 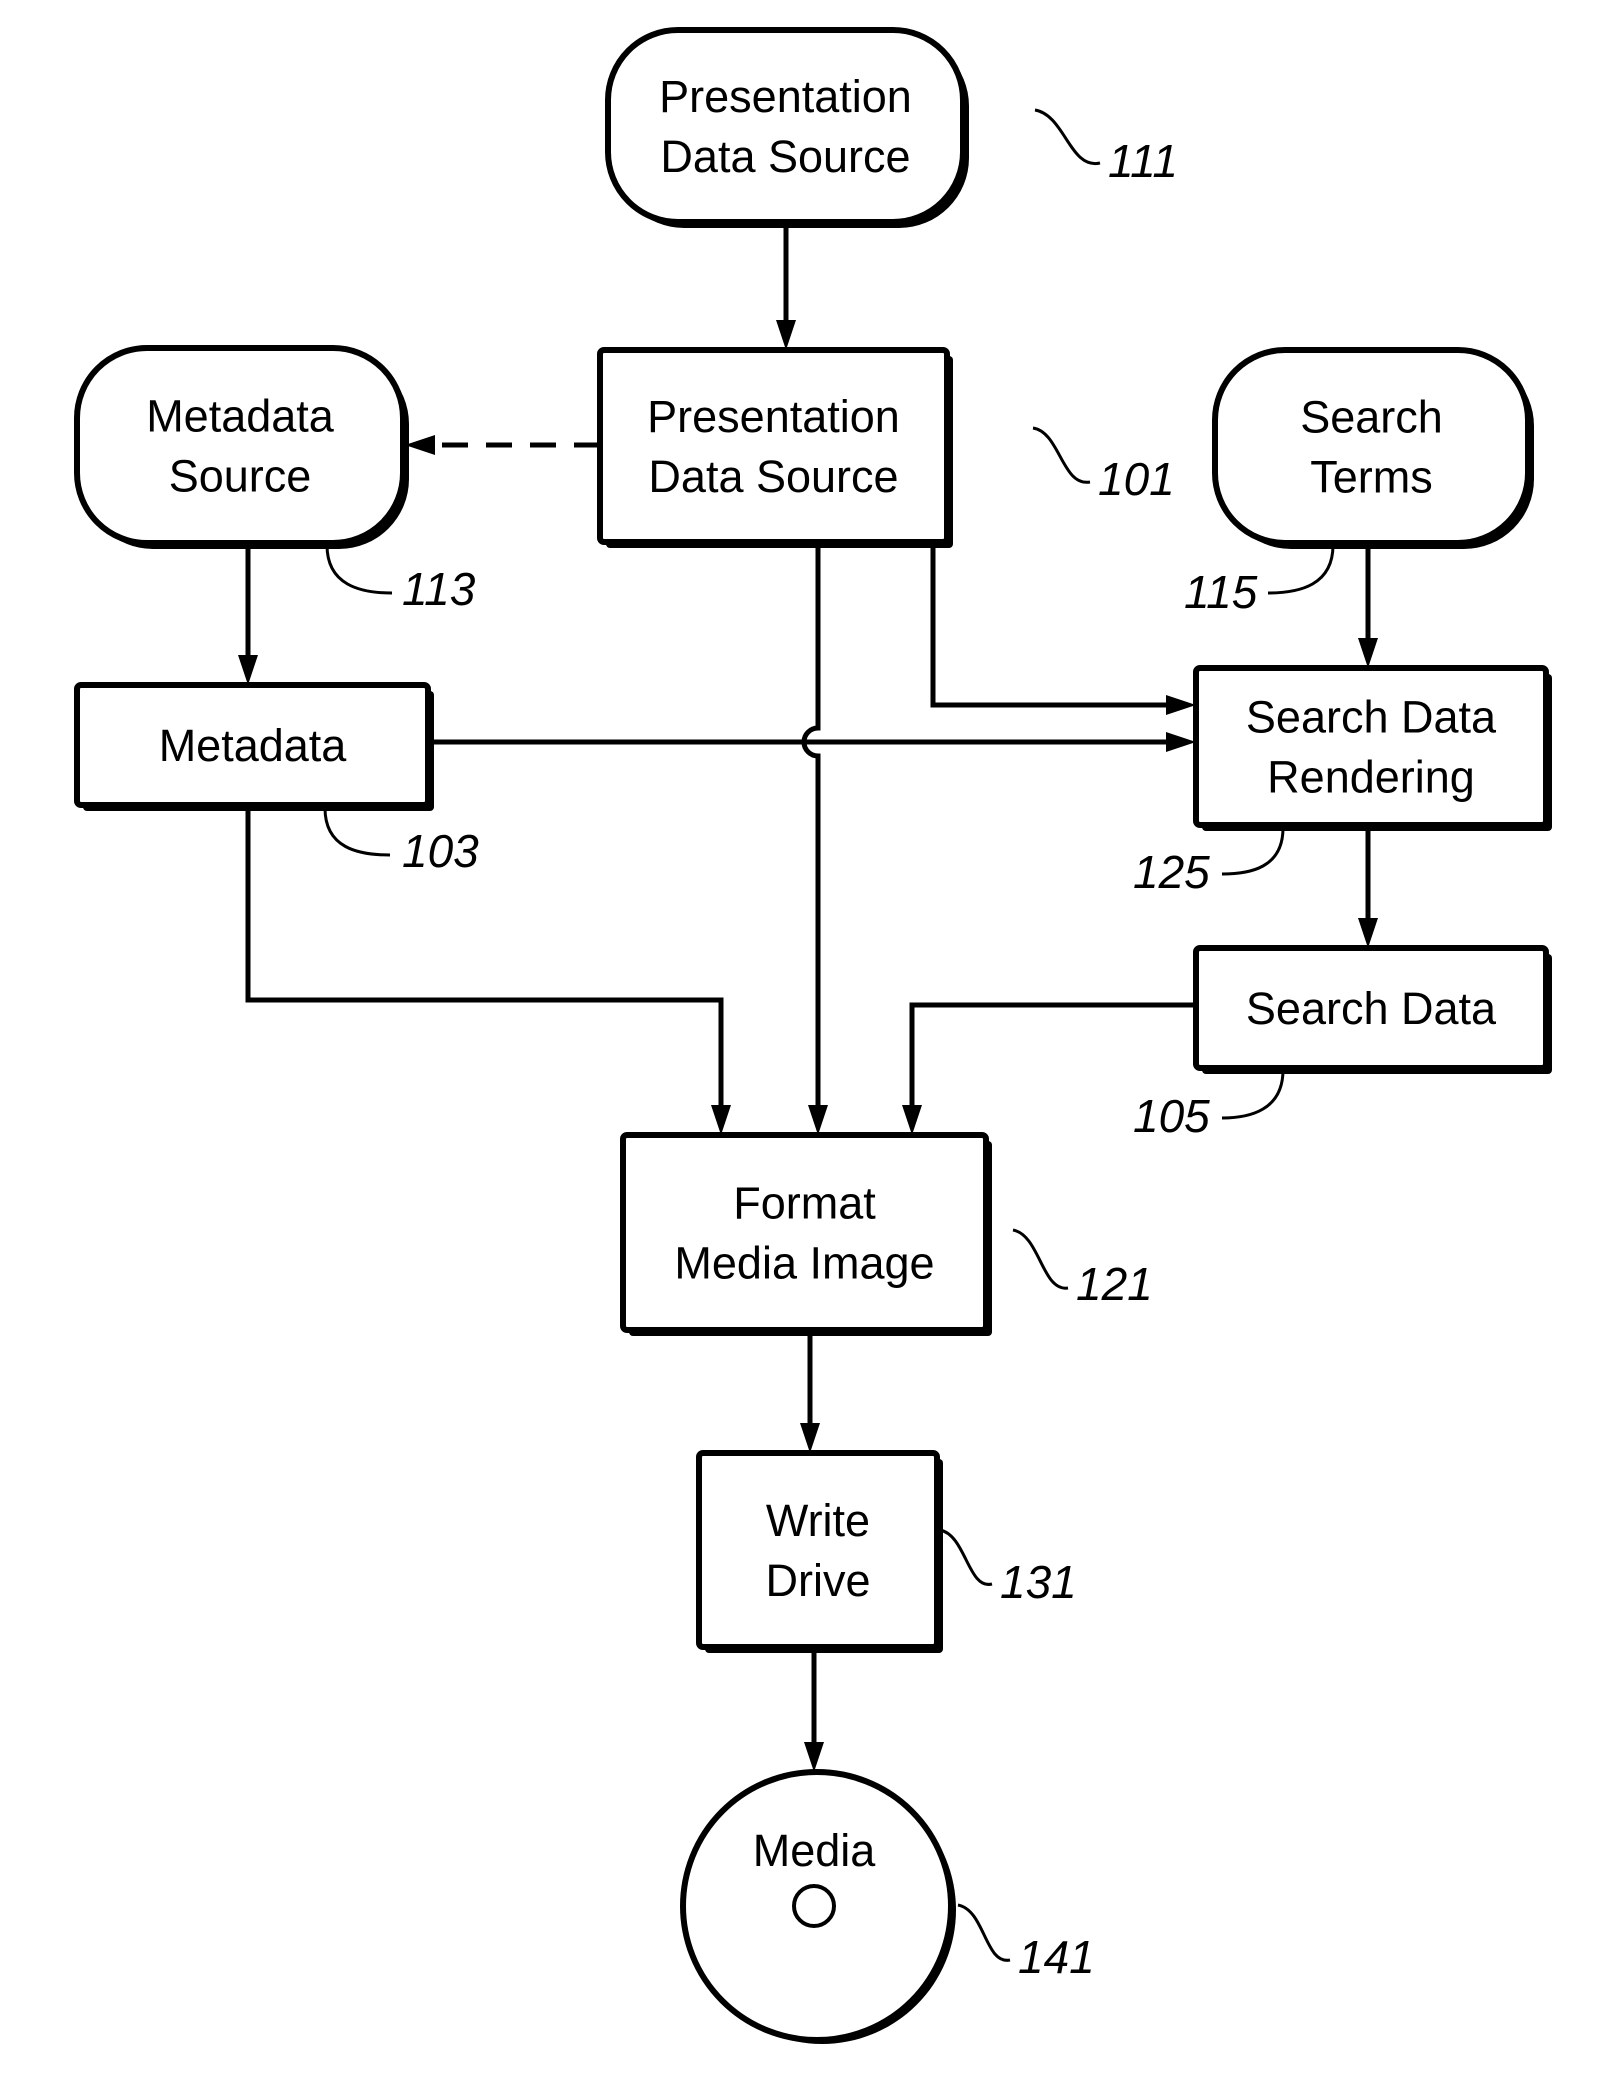 What do you see at coordinates (400, 579) in the screenshot?
I see `reference-113: 113` at bounding box center [400, 579].